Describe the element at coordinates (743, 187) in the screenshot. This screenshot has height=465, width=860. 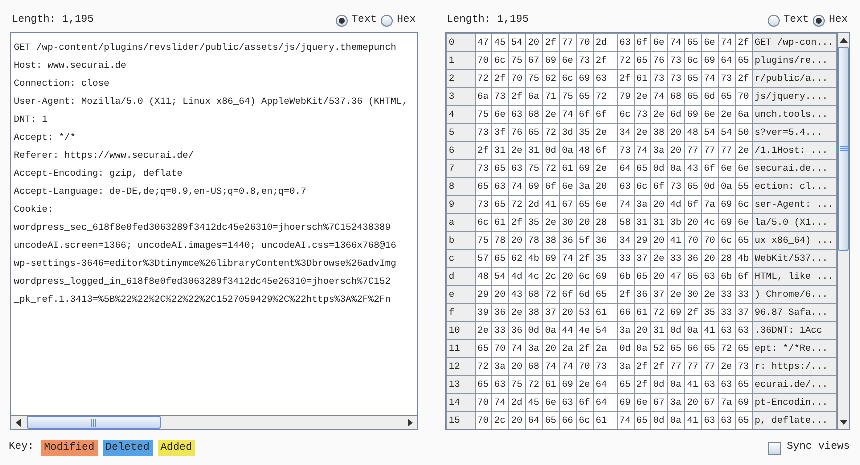
I see `hex-cell: 55` at that location.